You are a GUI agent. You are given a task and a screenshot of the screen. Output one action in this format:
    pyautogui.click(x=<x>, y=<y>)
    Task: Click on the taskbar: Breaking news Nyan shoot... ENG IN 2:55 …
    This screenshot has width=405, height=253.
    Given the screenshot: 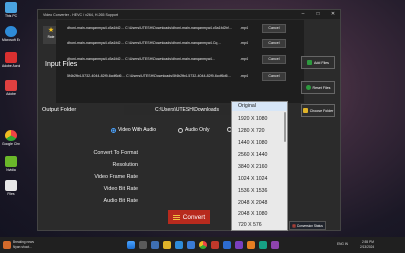 What is the action you would take?
    pyautogui.click(x=202, y=245)
    